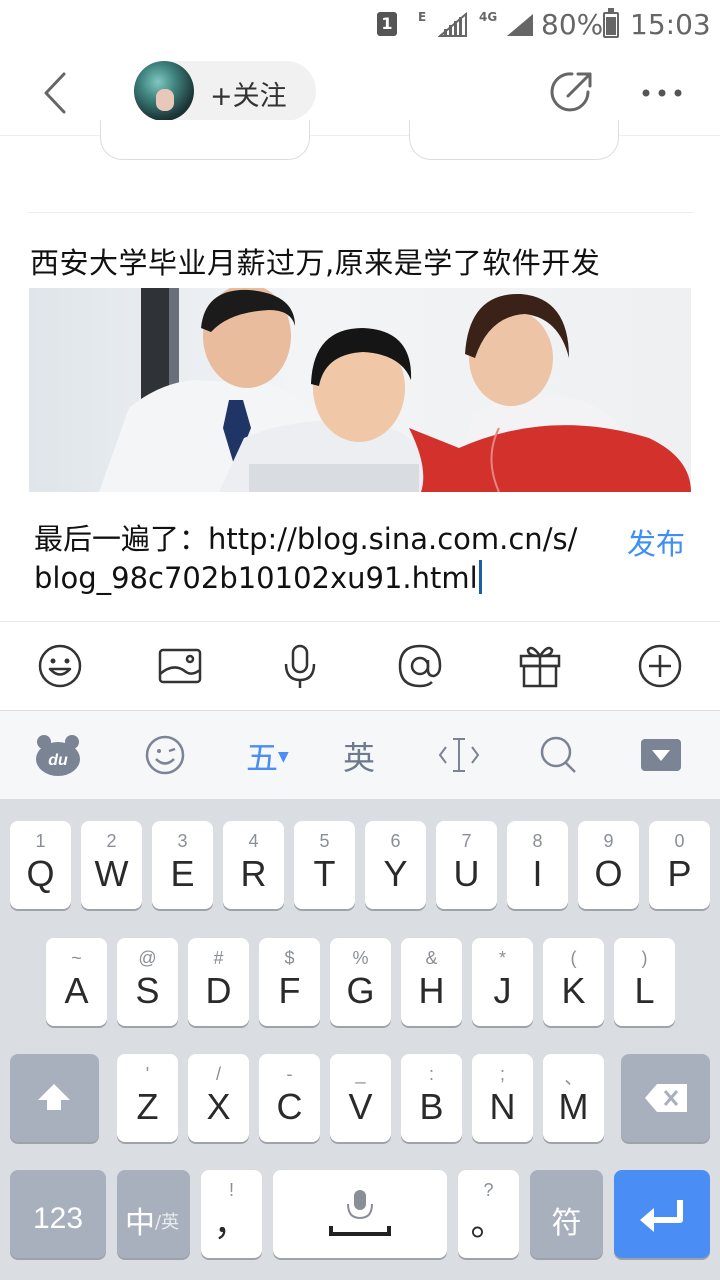 Image resolution: width=720 pixels, height=1280 pixels. I want to click on language-switch-key: 中/英, so click(153, 1214).